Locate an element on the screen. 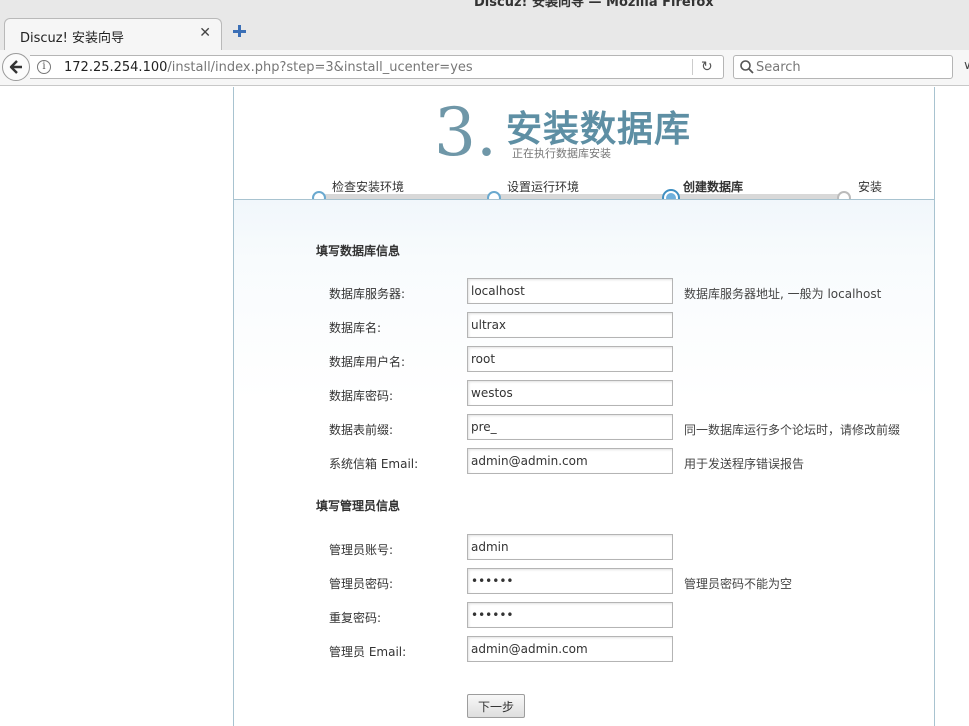 The image size is (969, 726). admin-password-input is located at coordinates (570, 581).